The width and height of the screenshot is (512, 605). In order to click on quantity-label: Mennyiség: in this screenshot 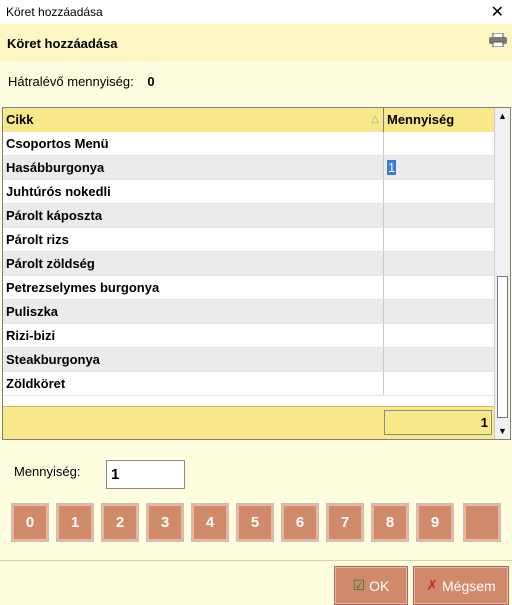, I will do `click(47, 471)`.